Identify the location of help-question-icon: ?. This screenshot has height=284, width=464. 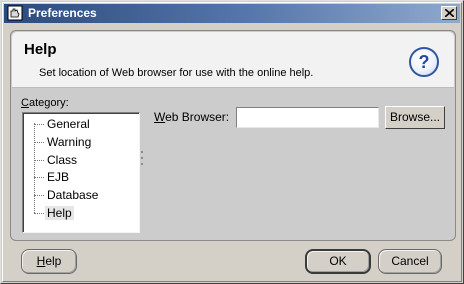
(424, 62).